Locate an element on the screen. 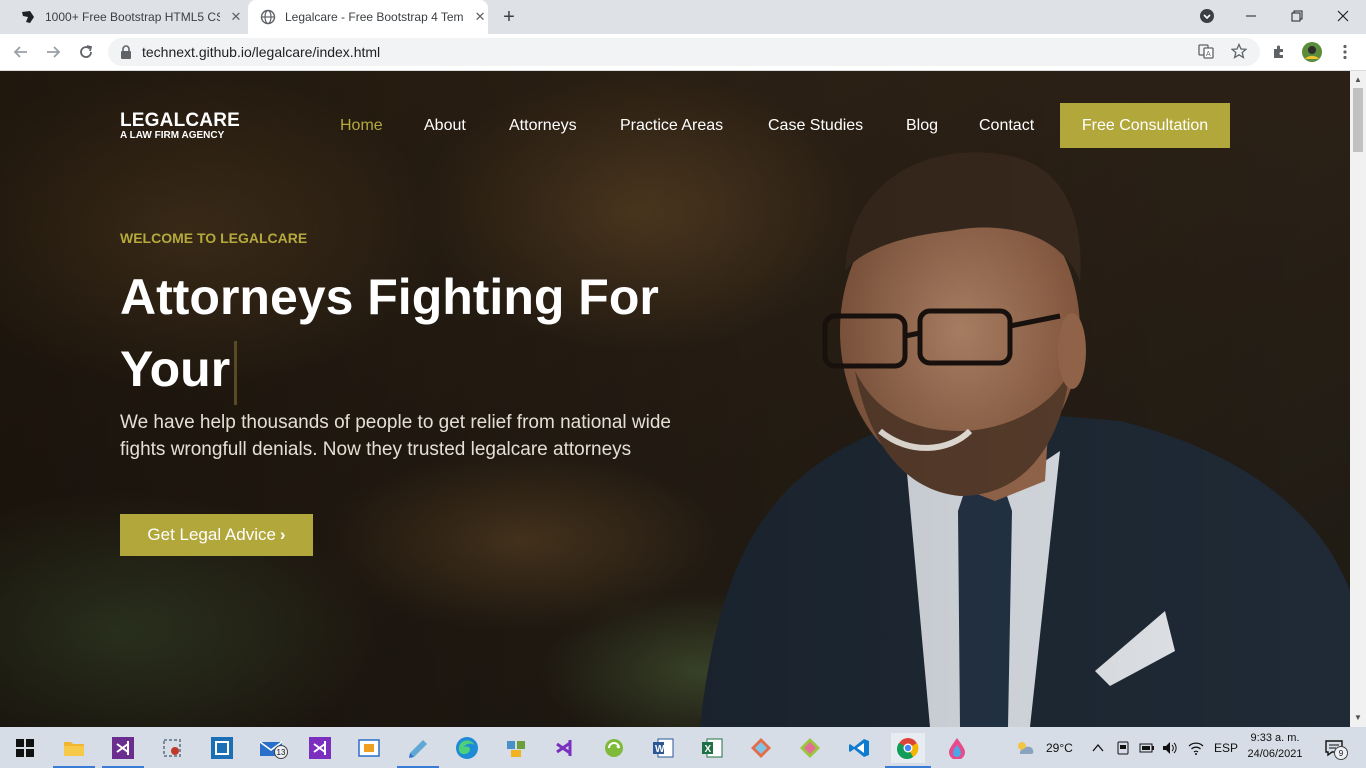 The image size is (1366, 768). input-language: ESP is located at coordinates (1226, 747).